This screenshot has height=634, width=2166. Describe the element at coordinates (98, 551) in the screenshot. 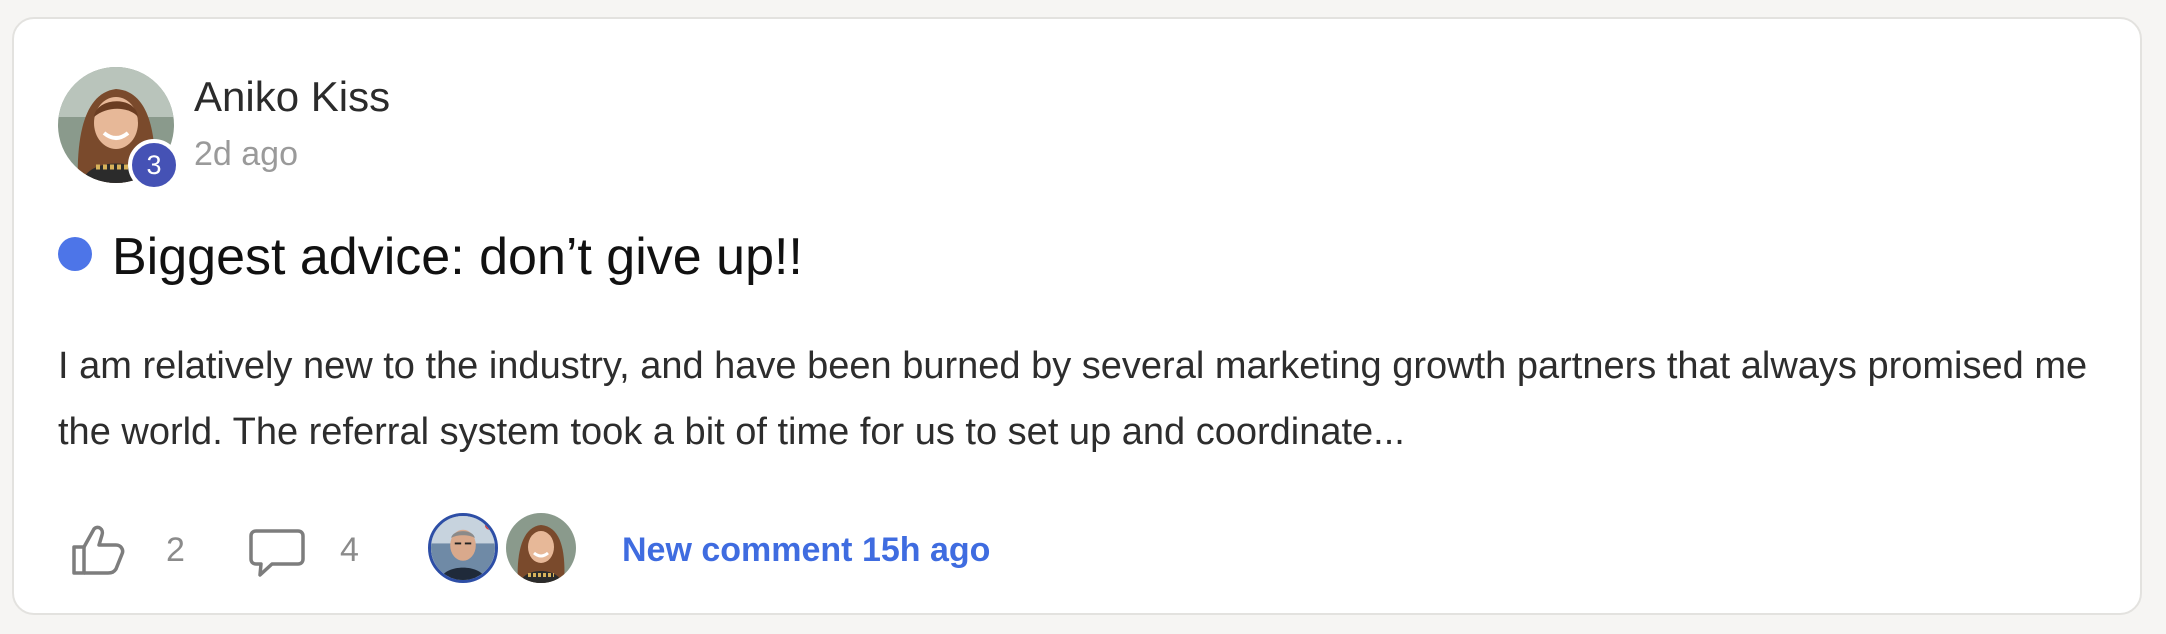

I see `thumbs-up-icon` at that location.